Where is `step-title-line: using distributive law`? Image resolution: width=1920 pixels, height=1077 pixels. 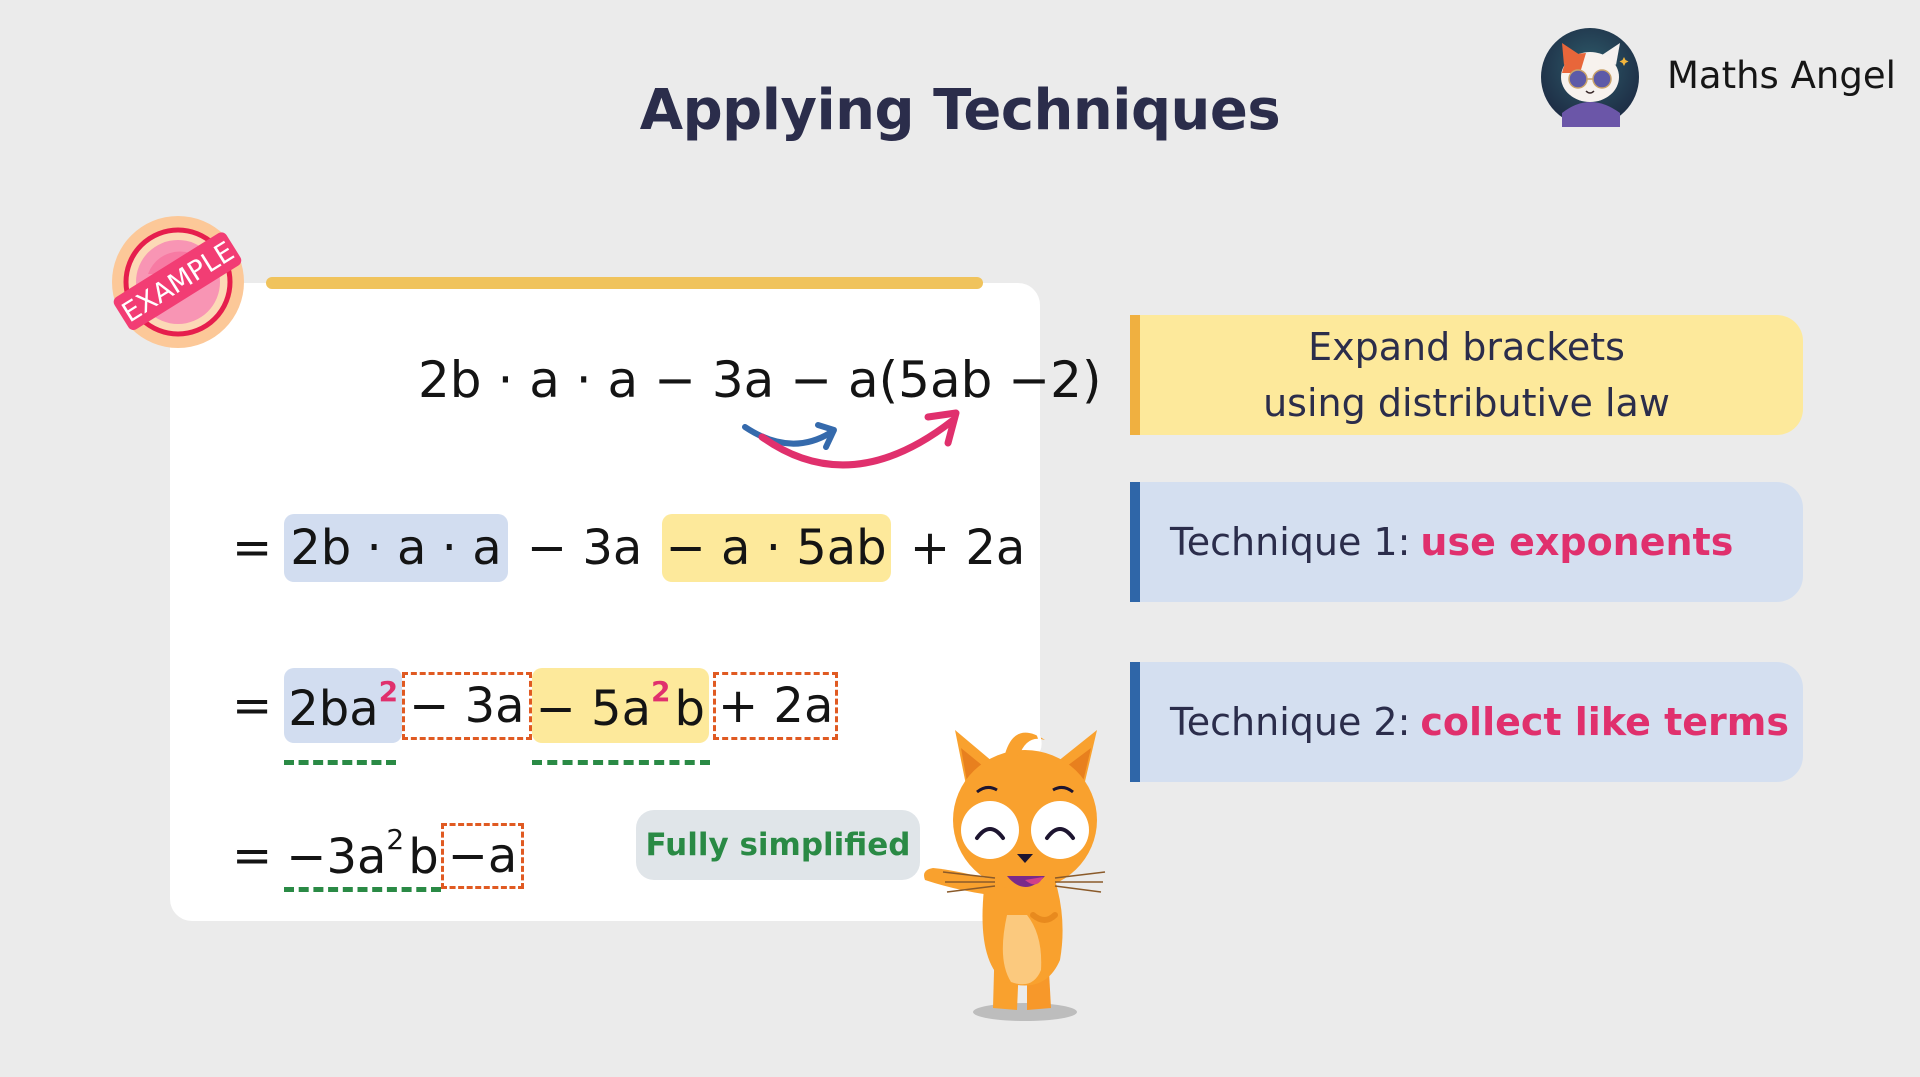
step-title-line: using distributive law is located at coordinates (1466, 403).